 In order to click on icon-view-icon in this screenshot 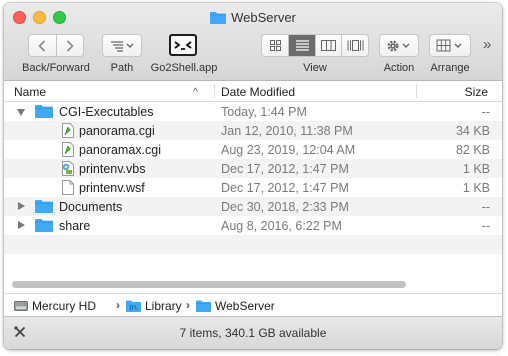, I will do `click(275, 45)`.